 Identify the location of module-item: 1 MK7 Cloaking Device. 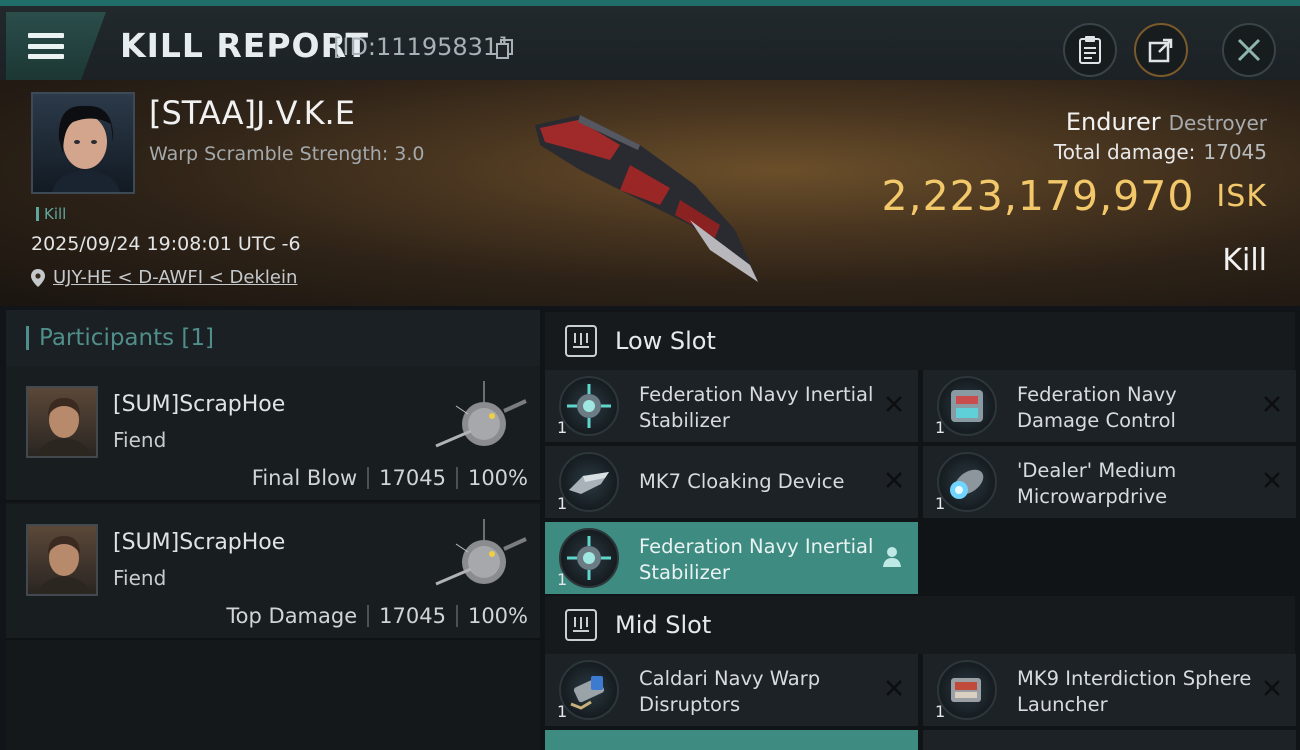
(731, 482).